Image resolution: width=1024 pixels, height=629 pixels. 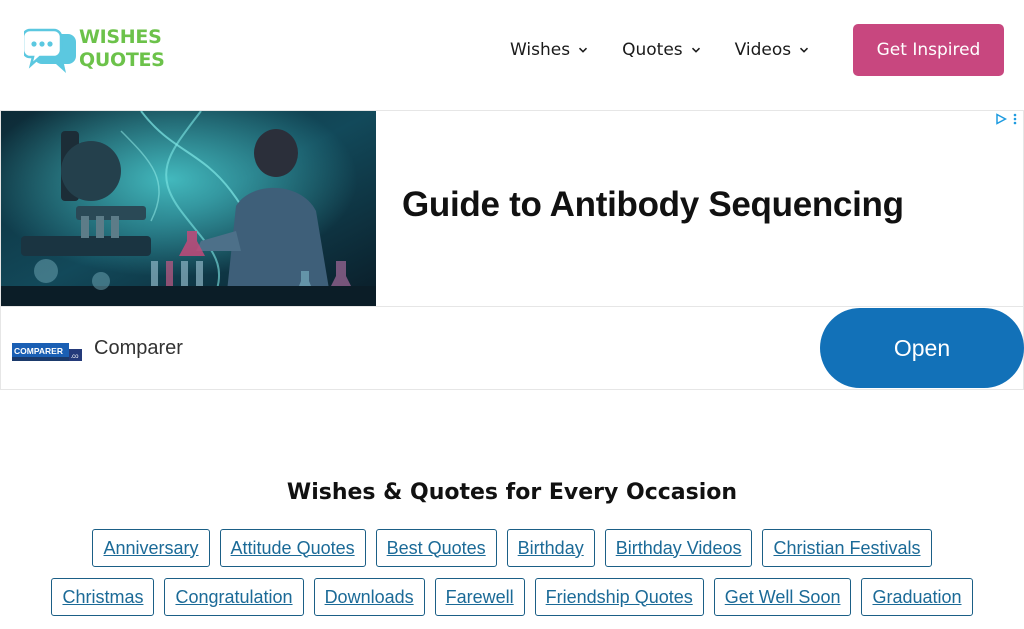 I want to click on ad-headline: Guide to Antibody Sequencing, so click(x=653, y=205).